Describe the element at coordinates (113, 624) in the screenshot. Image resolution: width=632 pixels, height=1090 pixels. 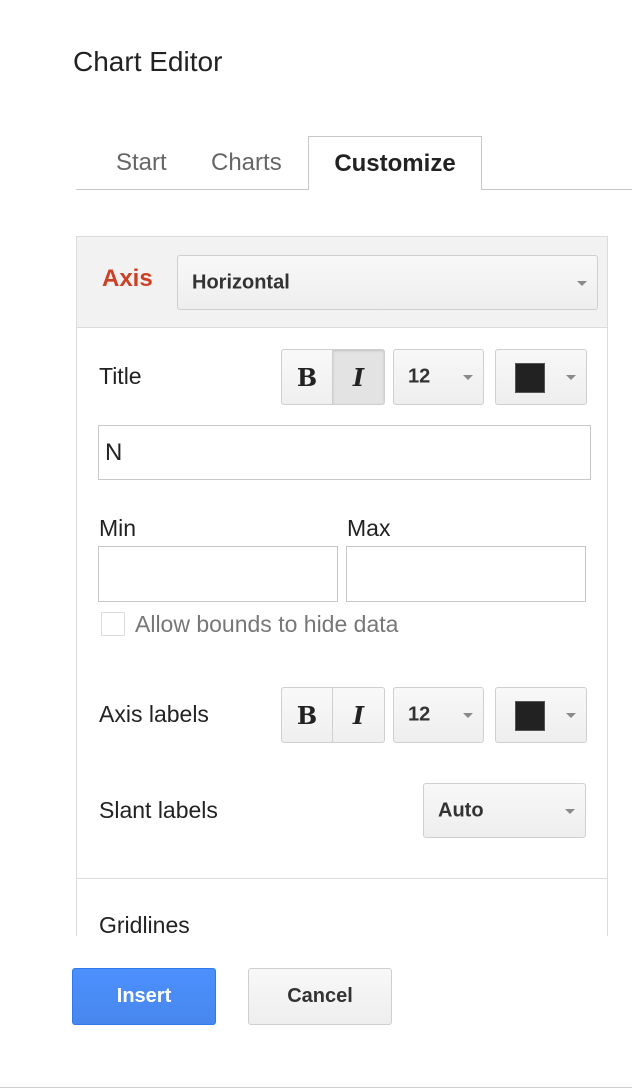
I see `allow-bounds-checkbox` at that location.